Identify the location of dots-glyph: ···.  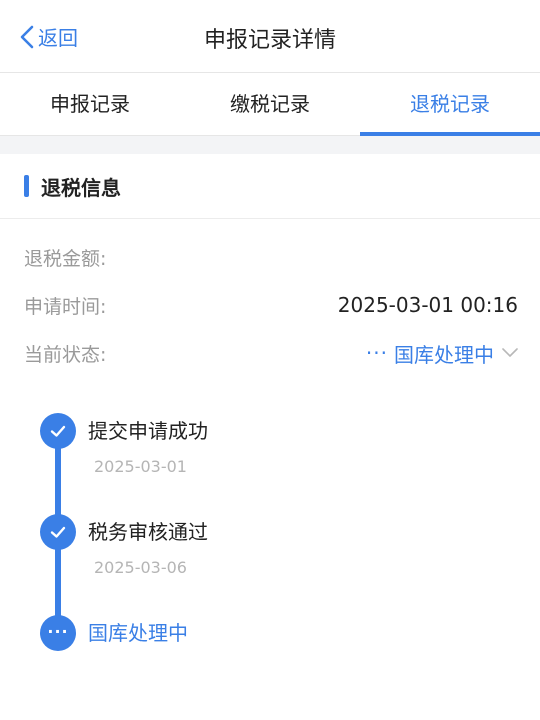
(58, 631).